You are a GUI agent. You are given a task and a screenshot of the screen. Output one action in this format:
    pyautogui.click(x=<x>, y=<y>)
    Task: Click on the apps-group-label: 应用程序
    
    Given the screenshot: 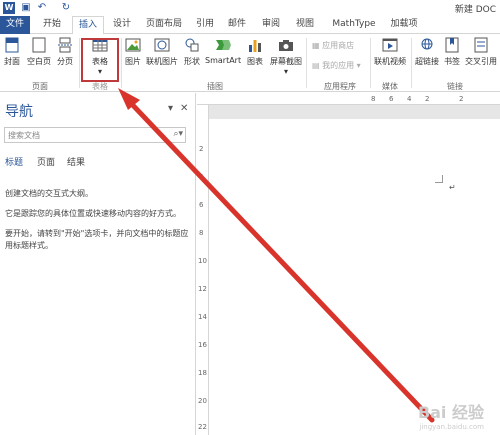 What is the action you would take?
    pyautogui.click(x=340, y=86)
    